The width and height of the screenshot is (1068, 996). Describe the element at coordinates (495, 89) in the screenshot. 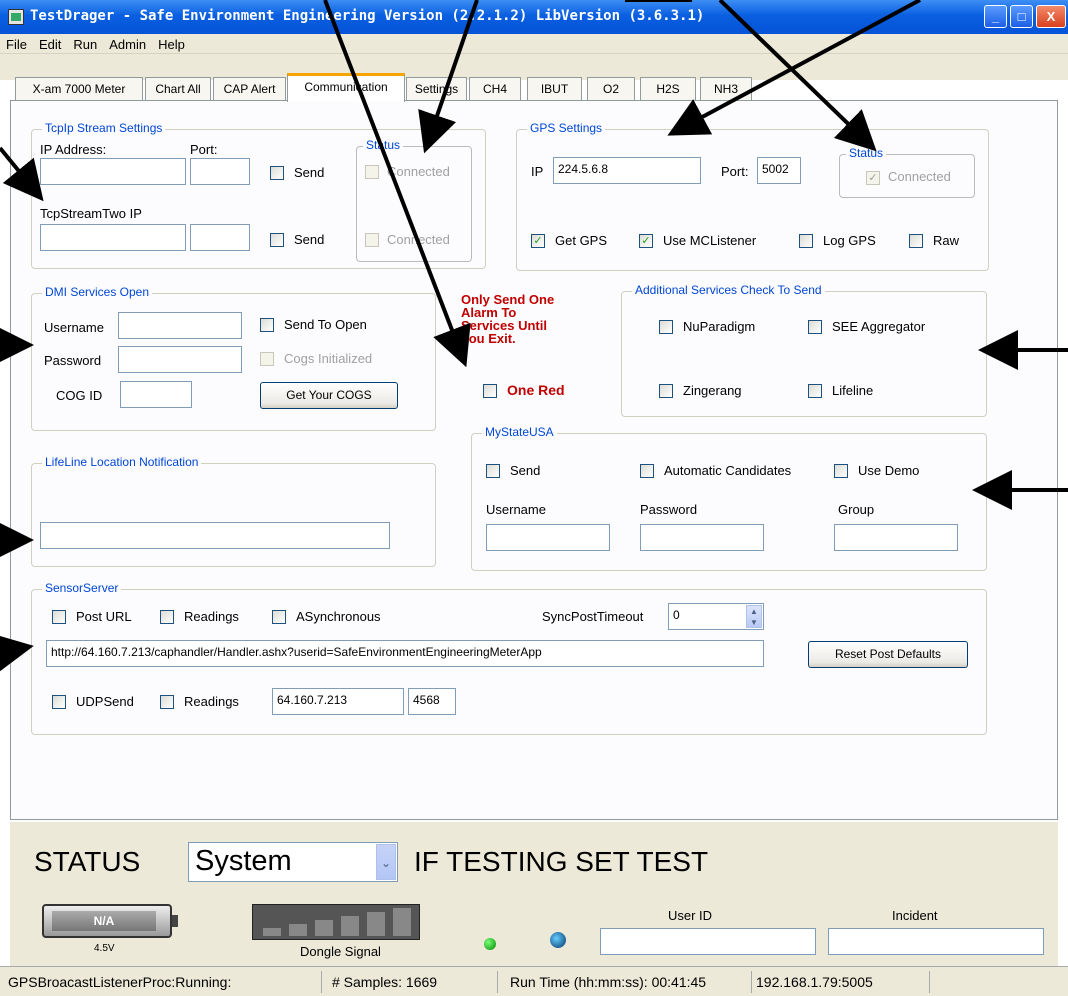

I see `tab-ch4: CH4` at that location.